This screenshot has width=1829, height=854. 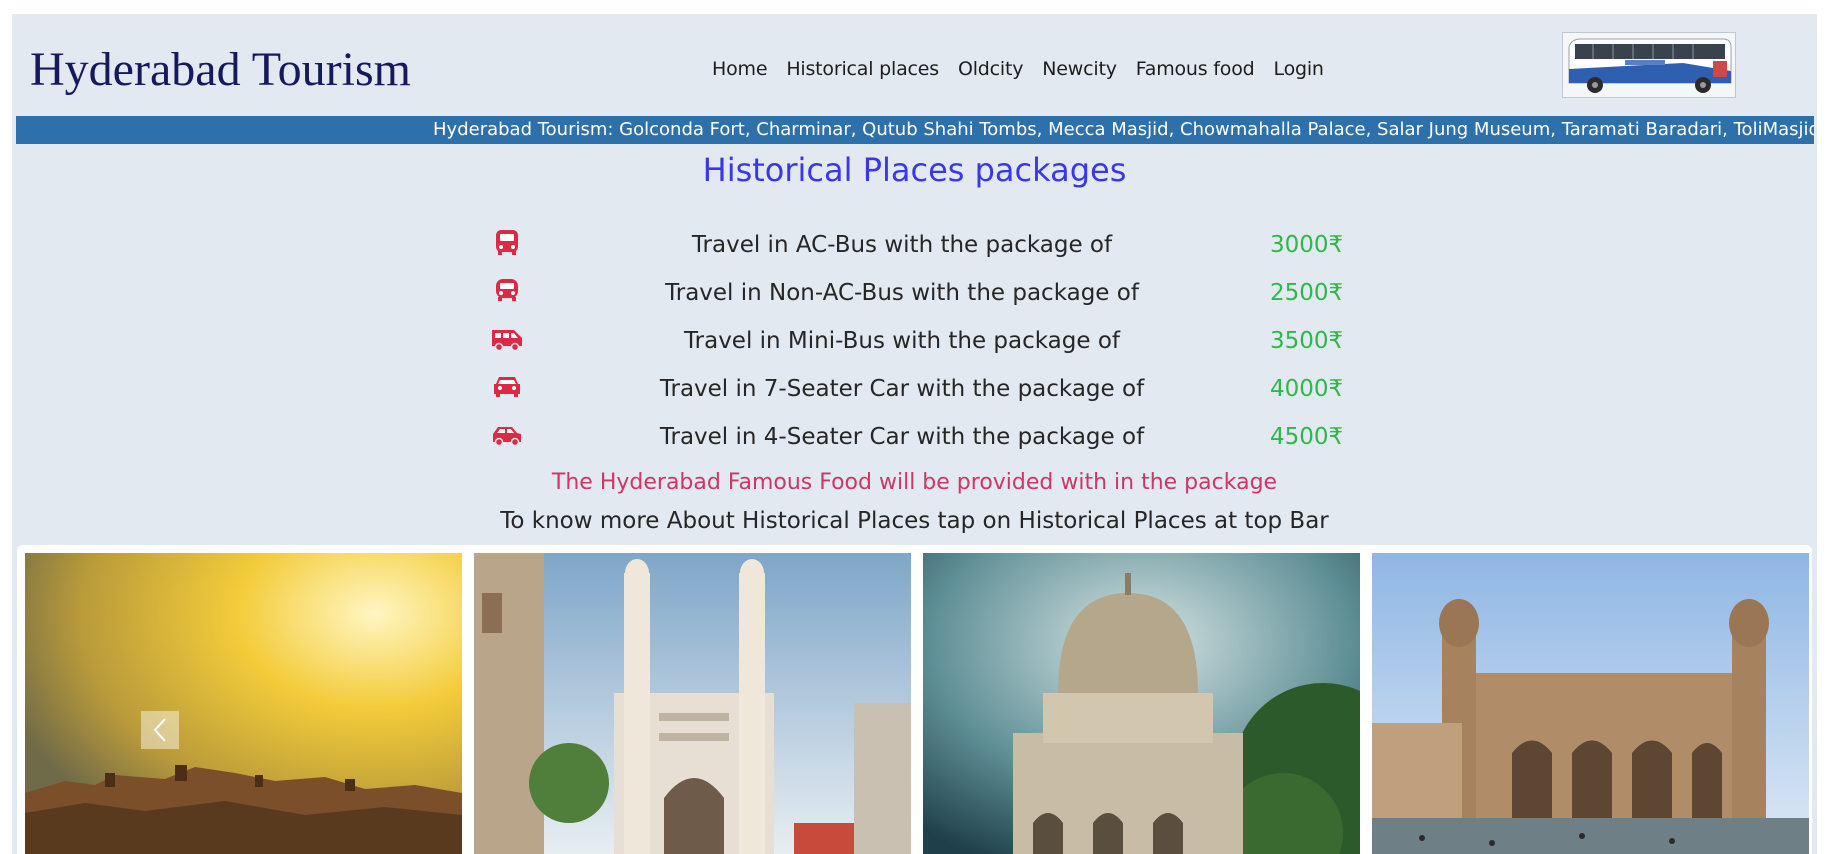 What do you see at coordinates (902, 293) in the screenshot?
I see `package-label: Travel in Non-AC-Bus with the package of` at bounding box center [902, 293].